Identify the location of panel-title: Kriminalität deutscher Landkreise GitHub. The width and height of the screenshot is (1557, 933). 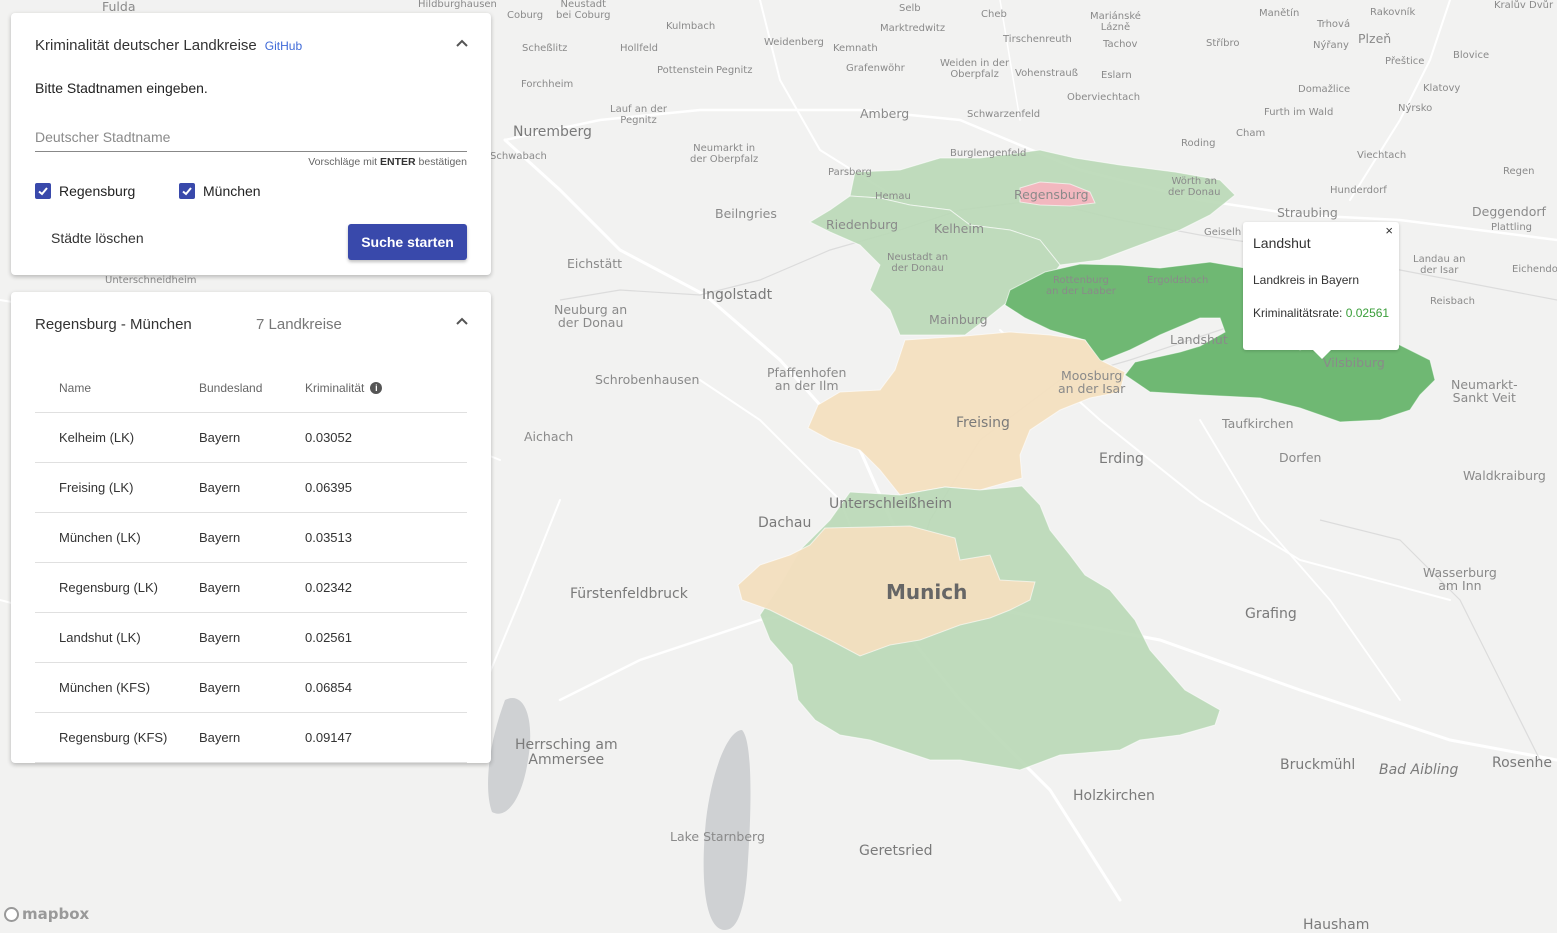
(168, 45).